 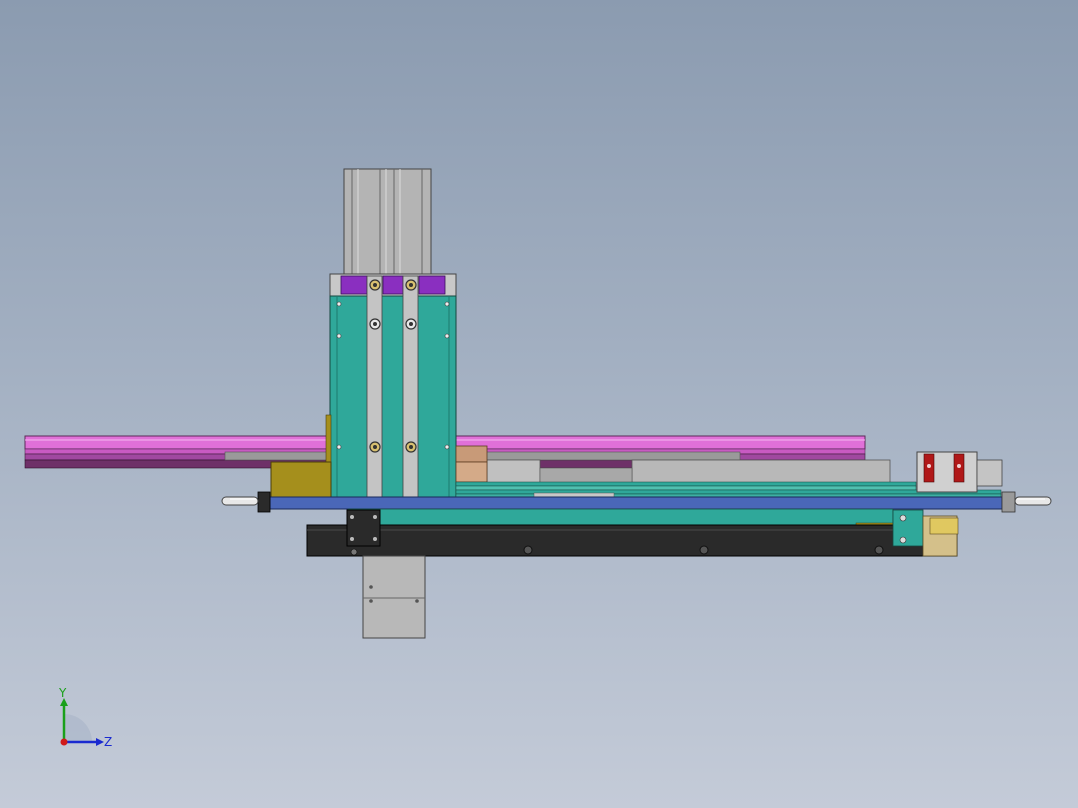 What do you see at coordinates (387, 221) in the screenshot?
I see `cylinder-body` at bounding box center [387, 221].